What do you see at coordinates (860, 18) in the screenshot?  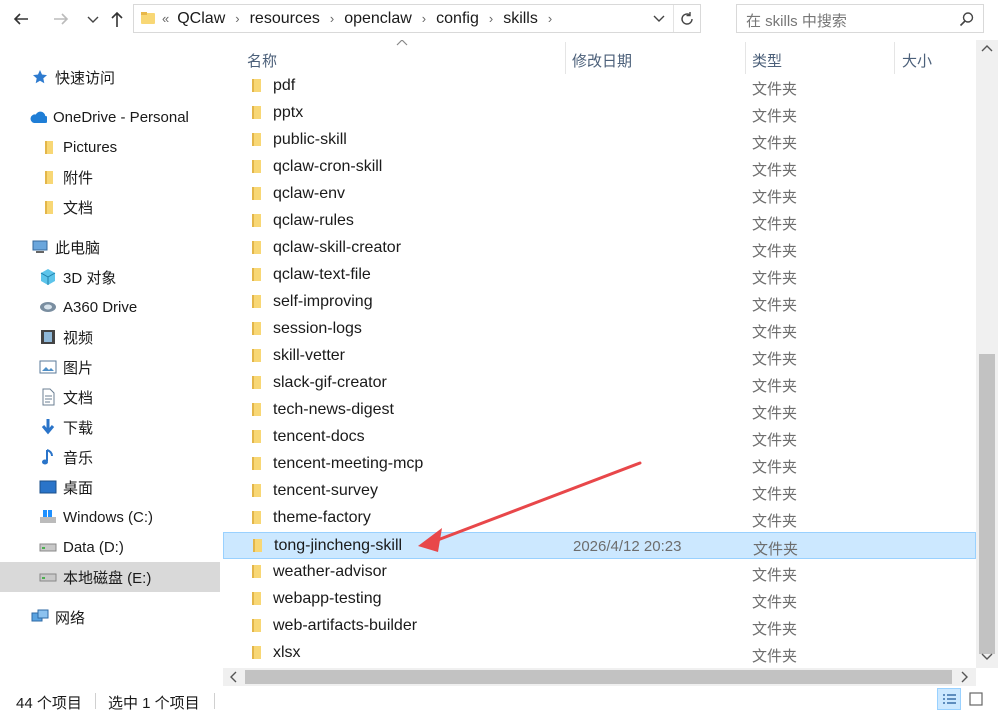 I see `search-box: 在 skills 中搜索` at bounding box center [860, 18].